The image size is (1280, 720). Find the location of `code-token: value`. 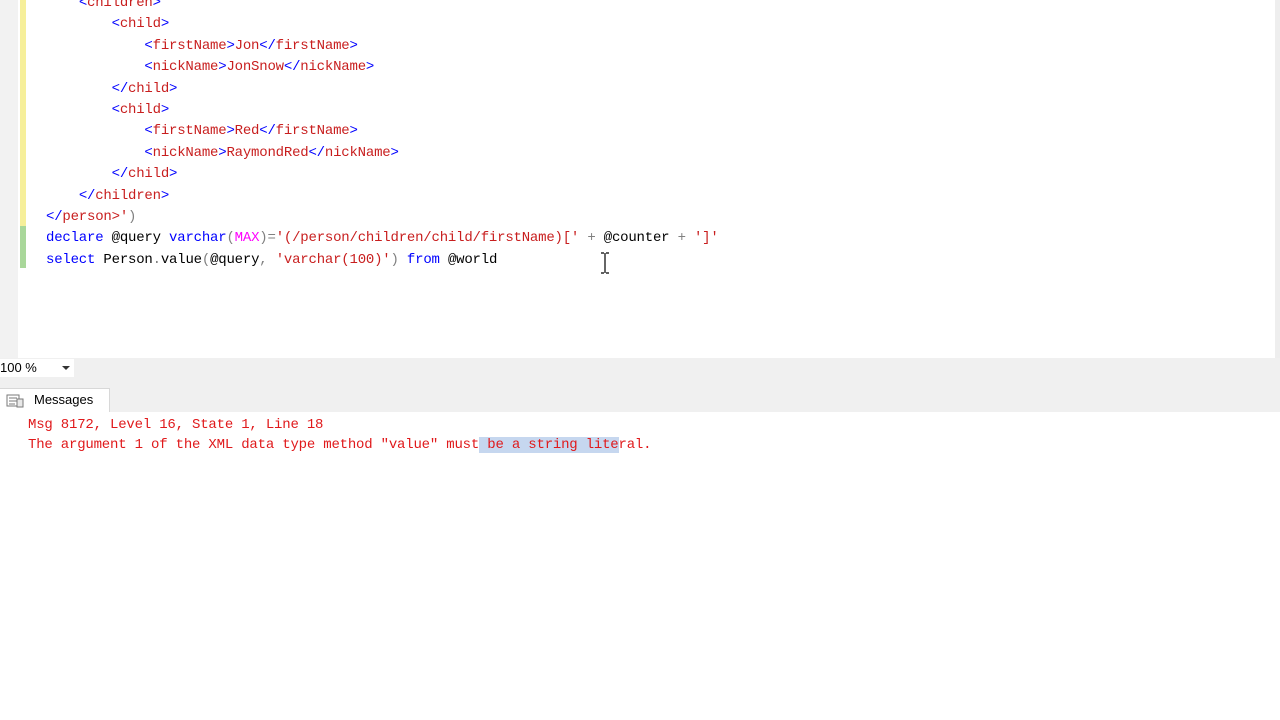

code-token: value is located at coordinates (181, 259).